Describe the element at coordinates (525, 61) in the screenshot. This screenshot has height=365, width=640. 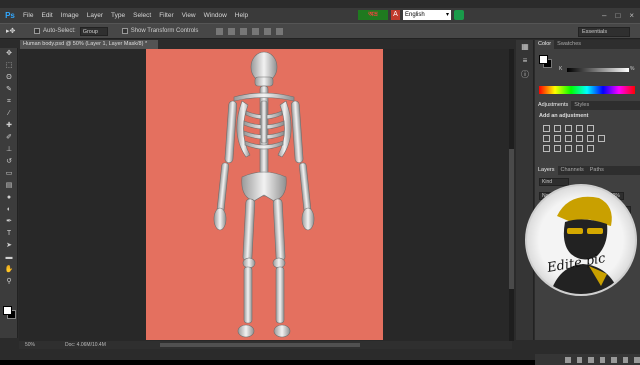
I see `properties-panel-icon: ≡` at that location.